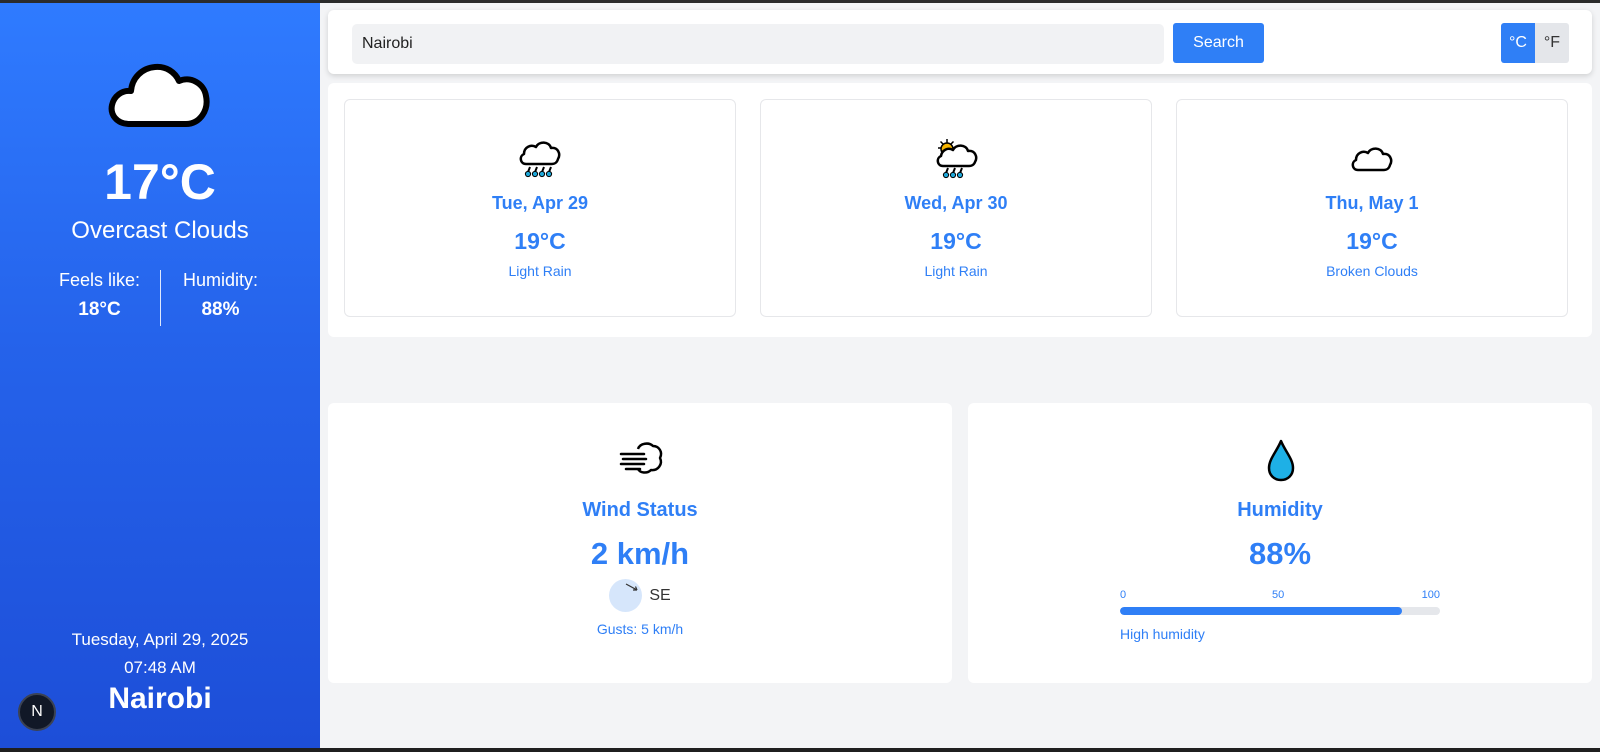  What do you see at coordinates (1162, 634) in the screenshot?
I see `humidity-note: High humidity` at bounding box center [1162, 634].